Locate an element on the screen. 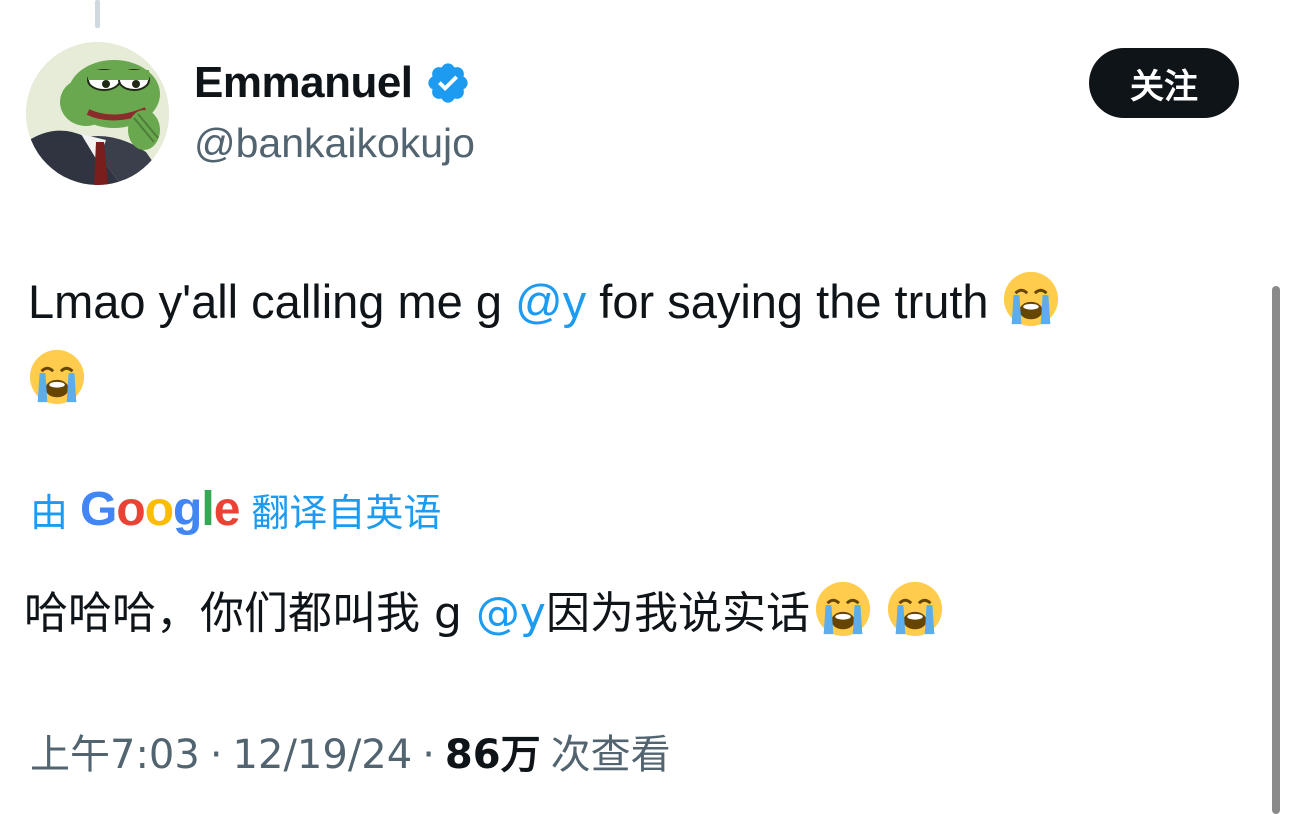 The image size is (1290, 814). thread-connector-line is located at coordinates (97, 14).